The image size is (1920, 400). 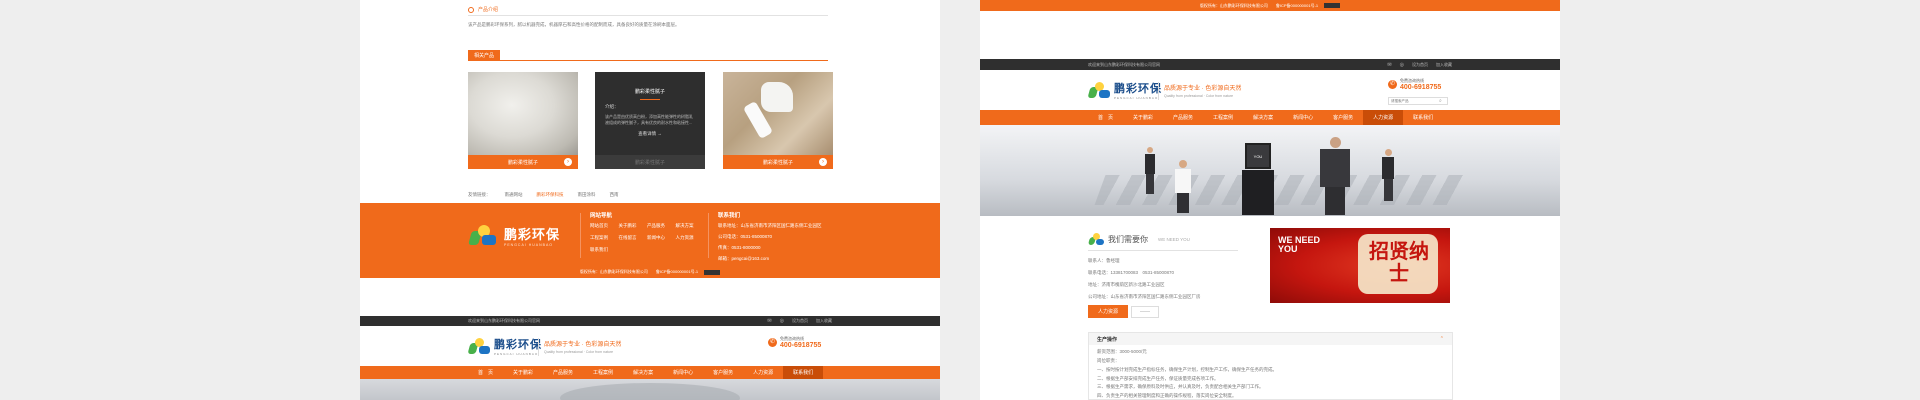 What do you see at coordinates (602, 238) in the screenshot?
I see `footer-nav-link: 工程案例` at bounding box center [602, 238].